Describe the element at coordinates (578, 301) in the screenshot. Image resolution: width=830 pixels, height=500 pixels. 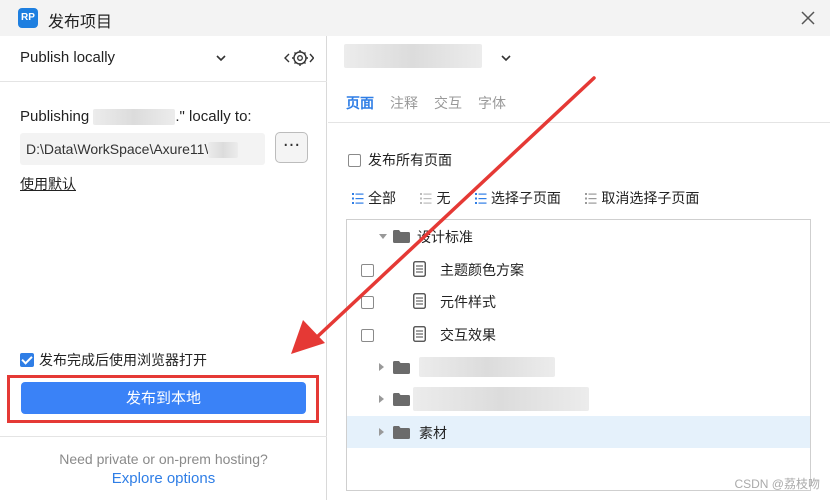
I see `tree-page-row: 元件样式` at that location.